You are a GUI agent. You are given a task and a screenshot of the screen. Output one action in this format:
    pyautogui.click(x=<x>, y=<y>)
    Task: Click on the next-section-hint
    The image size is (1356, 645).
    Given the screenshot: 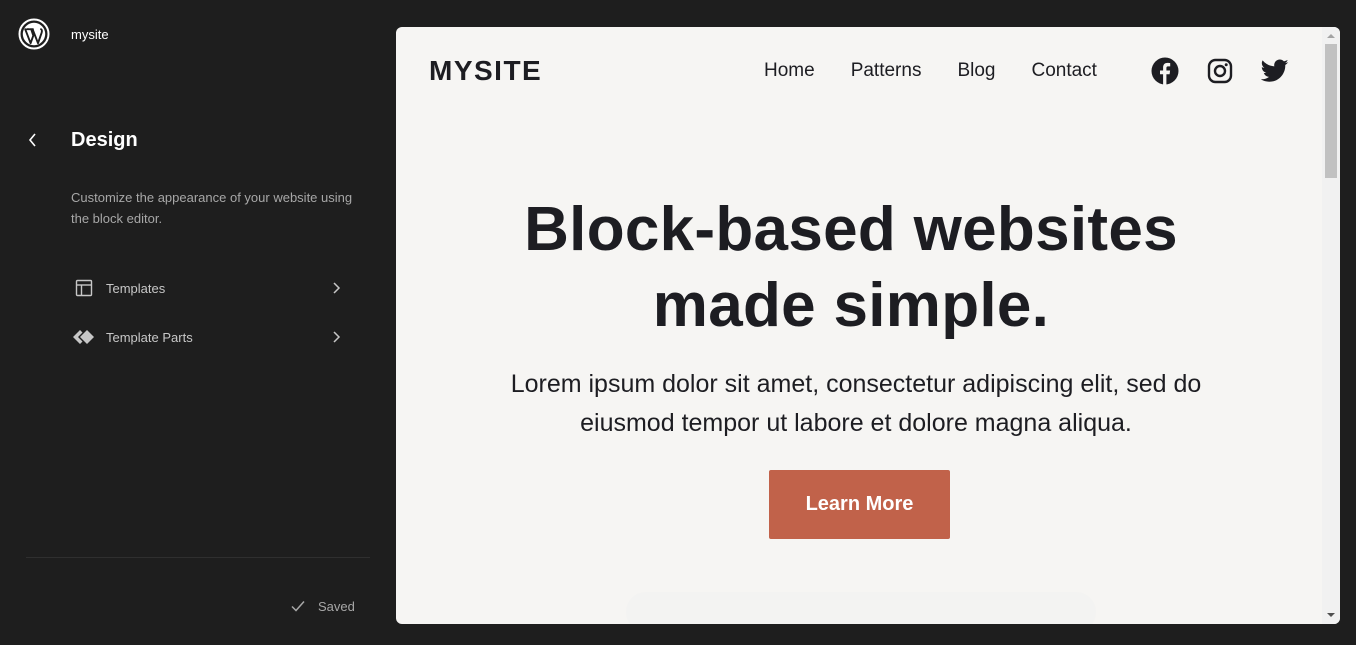 What is the action you would take?
    pyautogui.click(x=861, y=608)
    